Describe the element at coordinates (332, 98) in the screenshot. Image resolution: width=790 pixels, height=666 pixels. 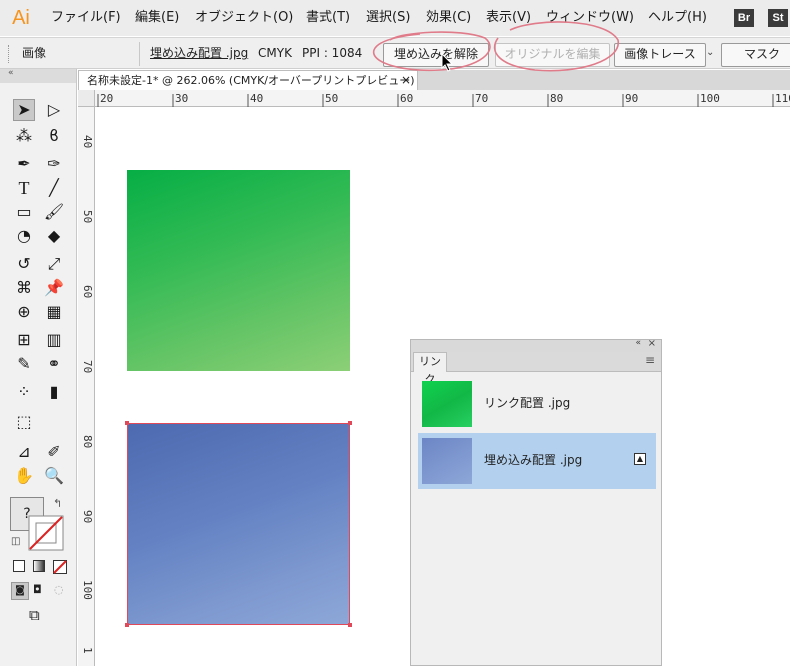
I see `ruler-h-label: 50` at that location.